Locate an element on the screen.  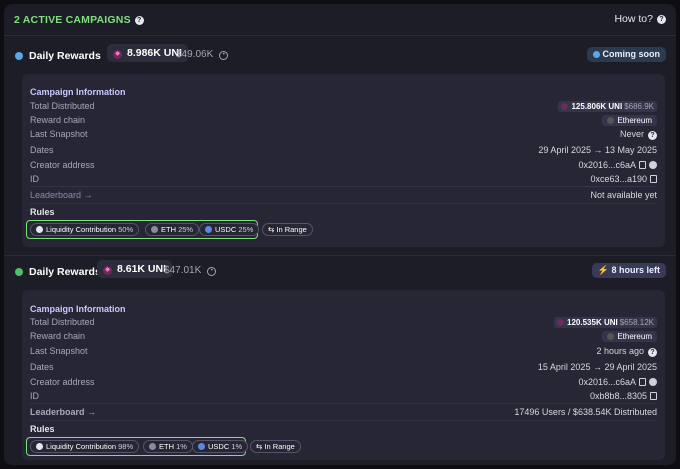
rule-label: Liquidity Contribution is located at coordinates (81, 446).